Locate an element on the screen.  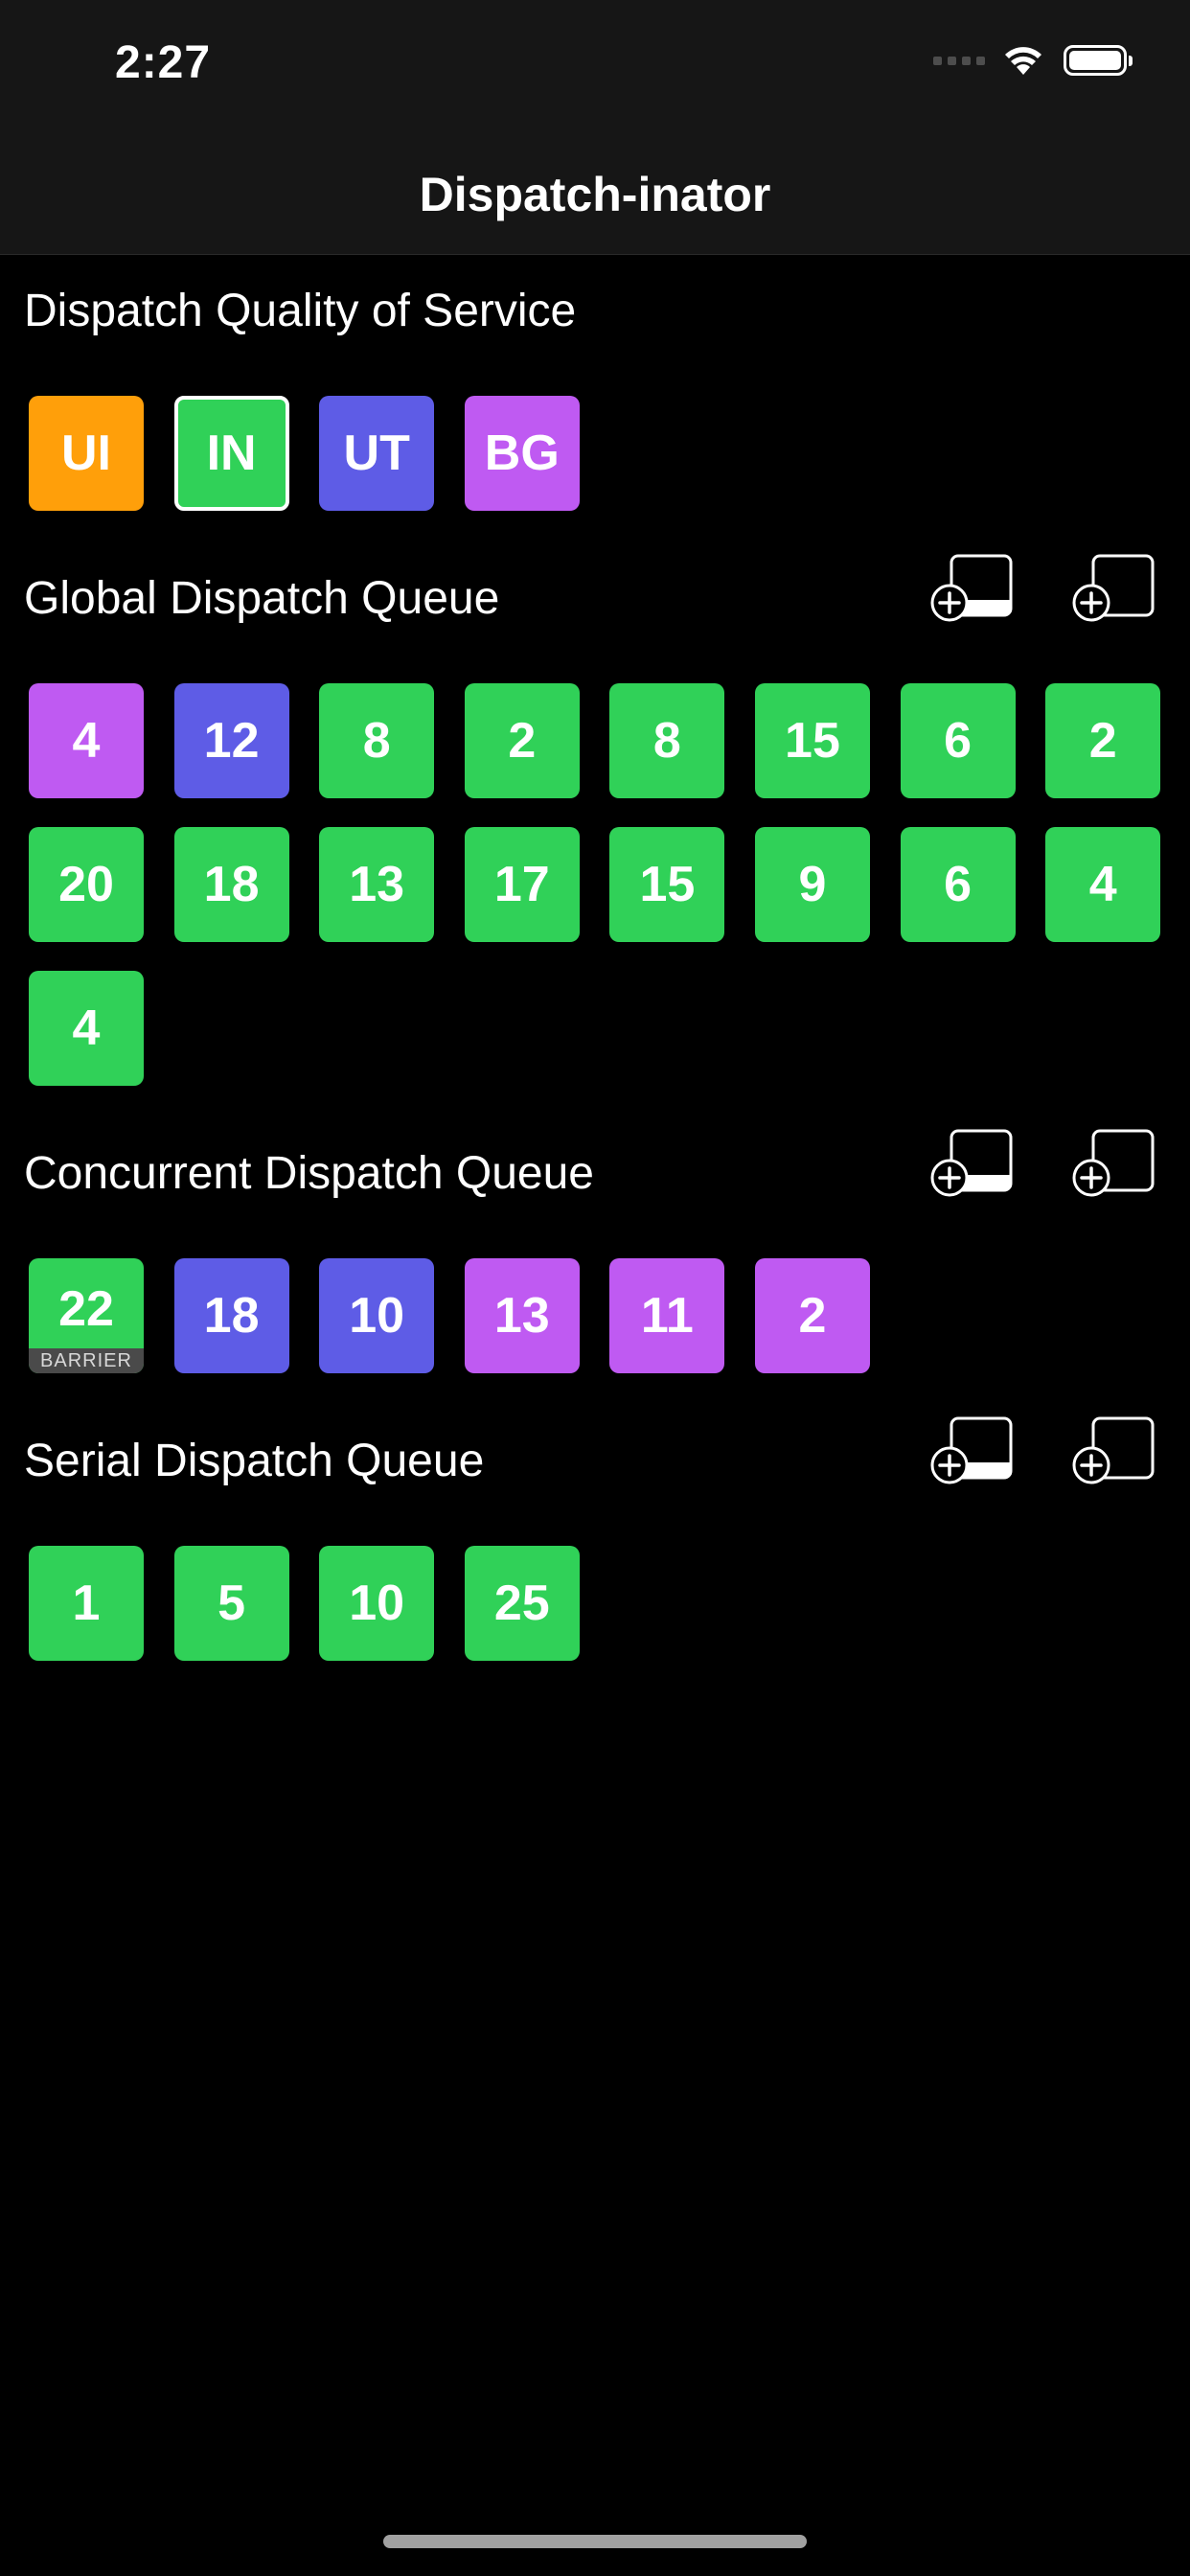
tile-label: 1 is located at coordinates (87, 1603).